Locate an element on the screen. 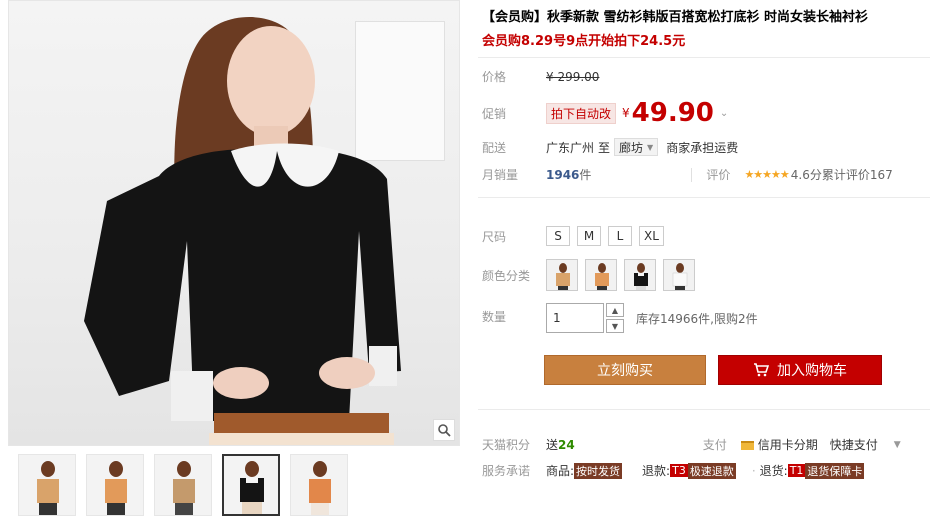  shipping-row: 配送 广东广州 至 廊坊 ▼ 商家承担运费 is located at coordinates (610, 147).